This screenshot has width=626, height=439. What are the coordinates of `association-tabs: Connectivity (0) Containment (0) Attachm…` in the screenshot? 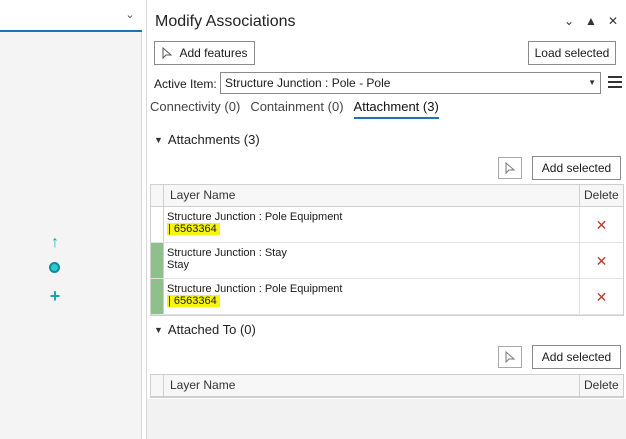 It's located at (294, 109).